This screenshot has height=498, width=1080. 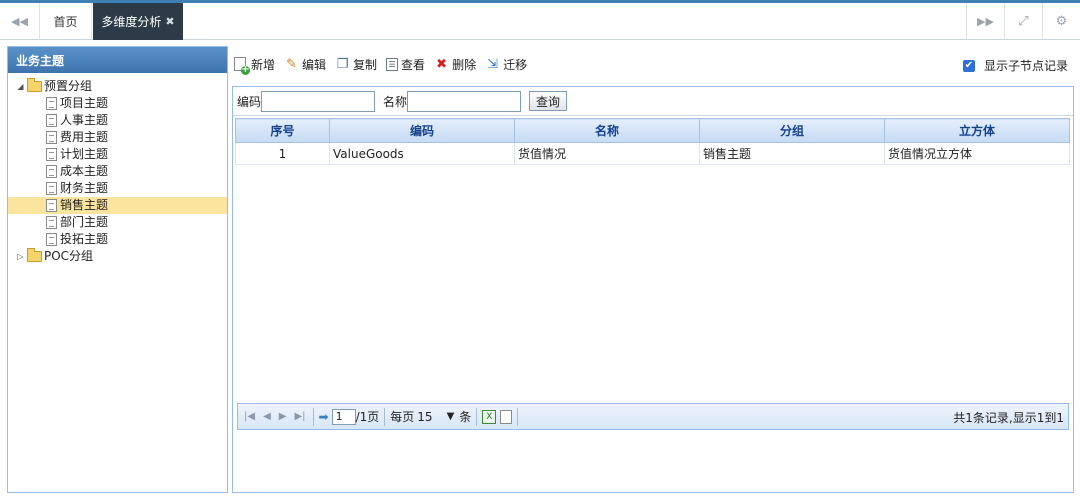 What do you see at coordinates (653, 101) in the screenshot?
I see `search-bar: 编码 名称 查询` at bounding box center [653, 101].